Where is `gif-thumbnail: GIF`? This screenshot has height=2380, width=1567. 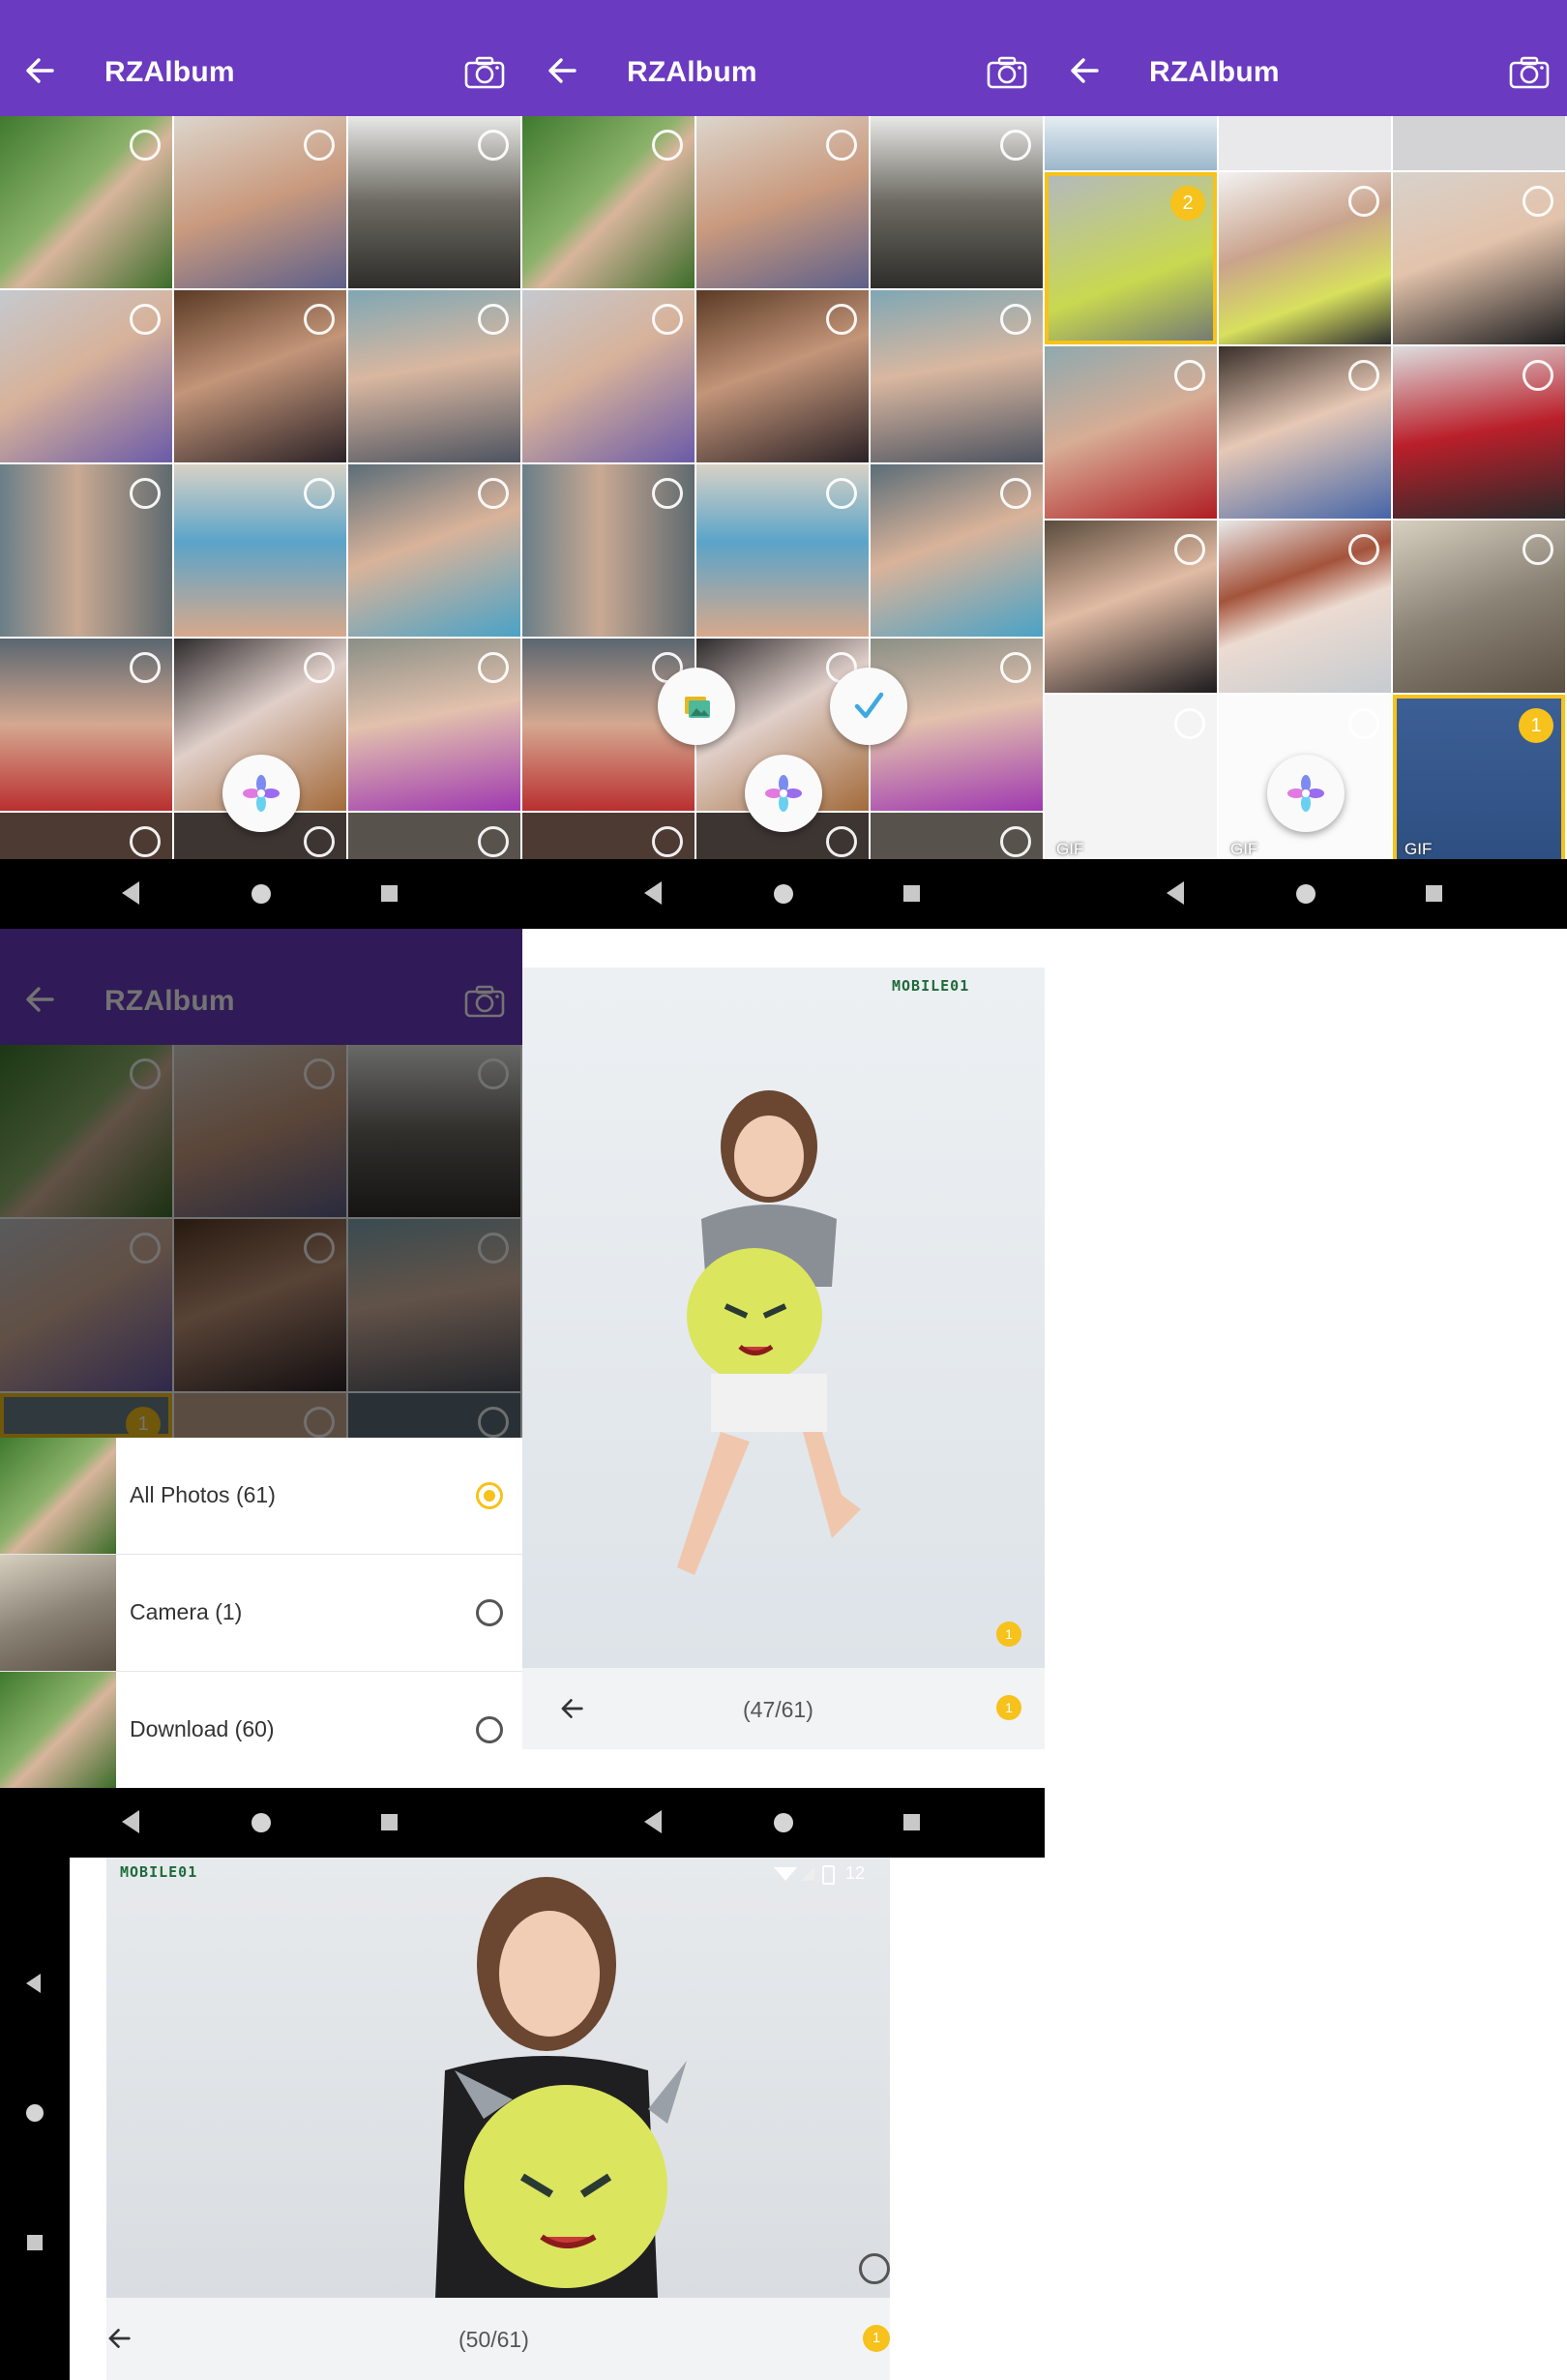 gif-thumbnail: GIF is located at coordinates (1131, 781).